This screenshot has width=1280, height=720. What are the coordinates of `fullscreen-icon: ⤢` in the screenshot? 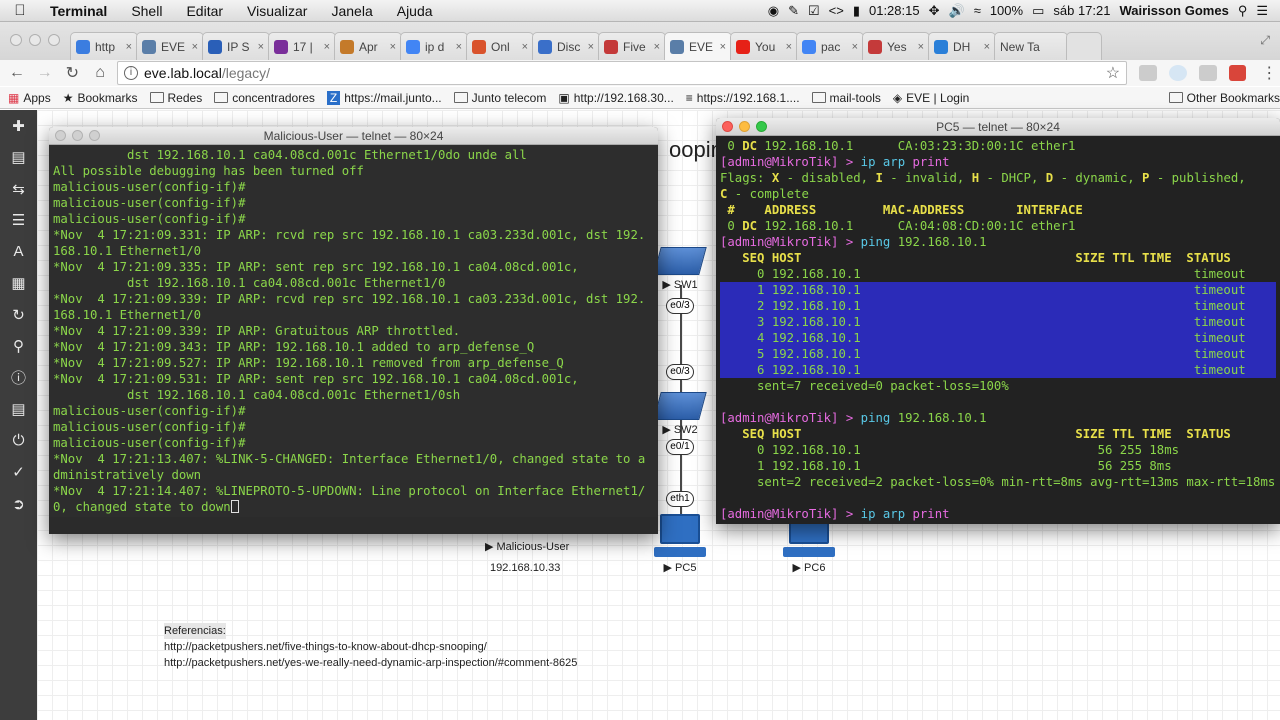 It's located at (1265, 40).